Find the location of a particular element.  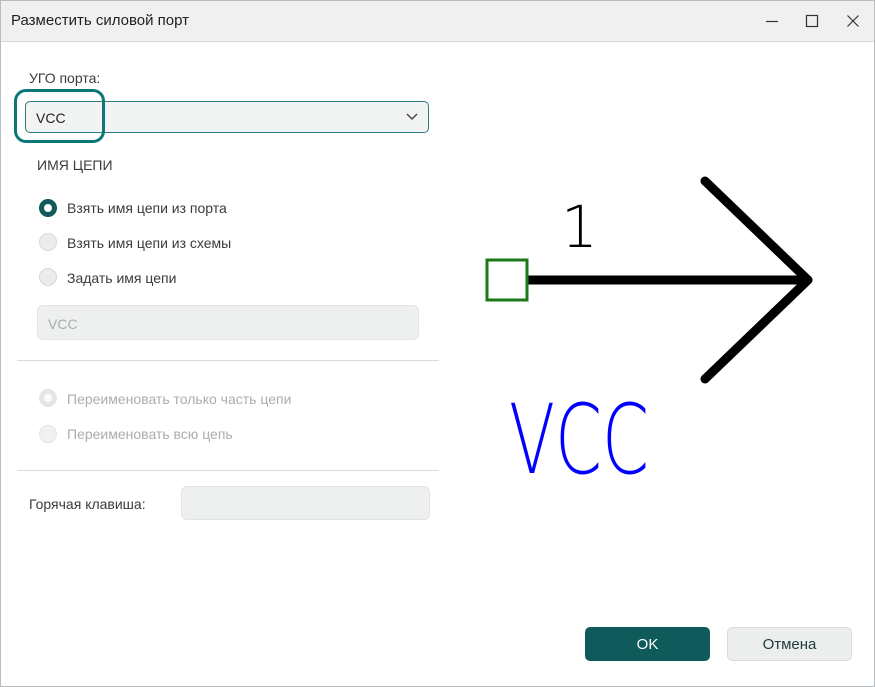

hotkey-field is located at coordinates (305, 503).